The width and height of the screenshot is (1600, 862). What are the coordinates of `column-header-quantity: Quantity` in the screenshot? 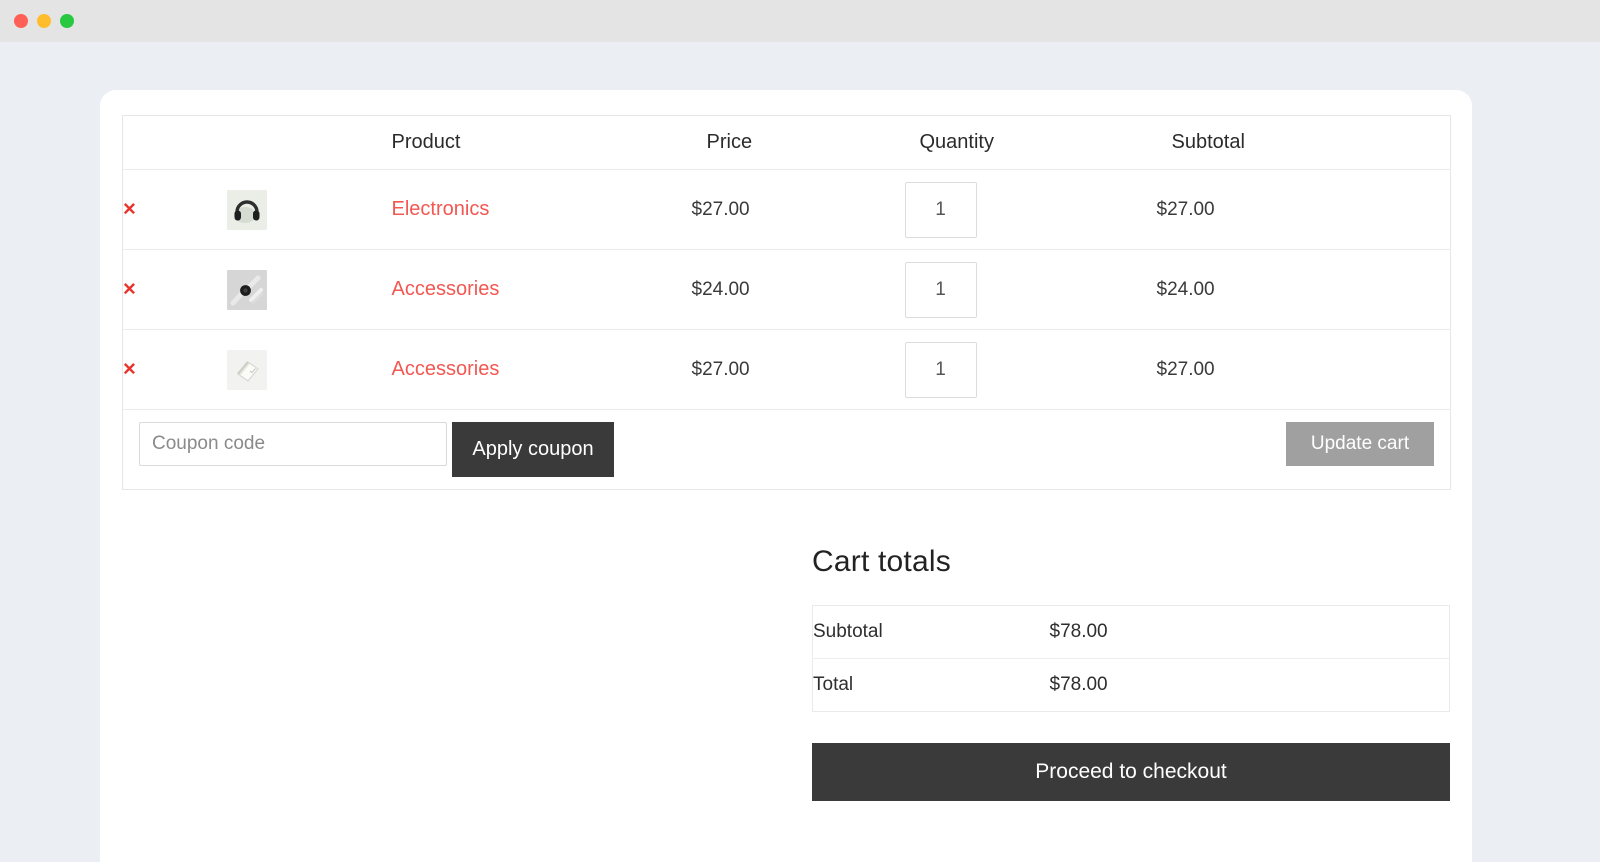 It's located at (1030, 142).